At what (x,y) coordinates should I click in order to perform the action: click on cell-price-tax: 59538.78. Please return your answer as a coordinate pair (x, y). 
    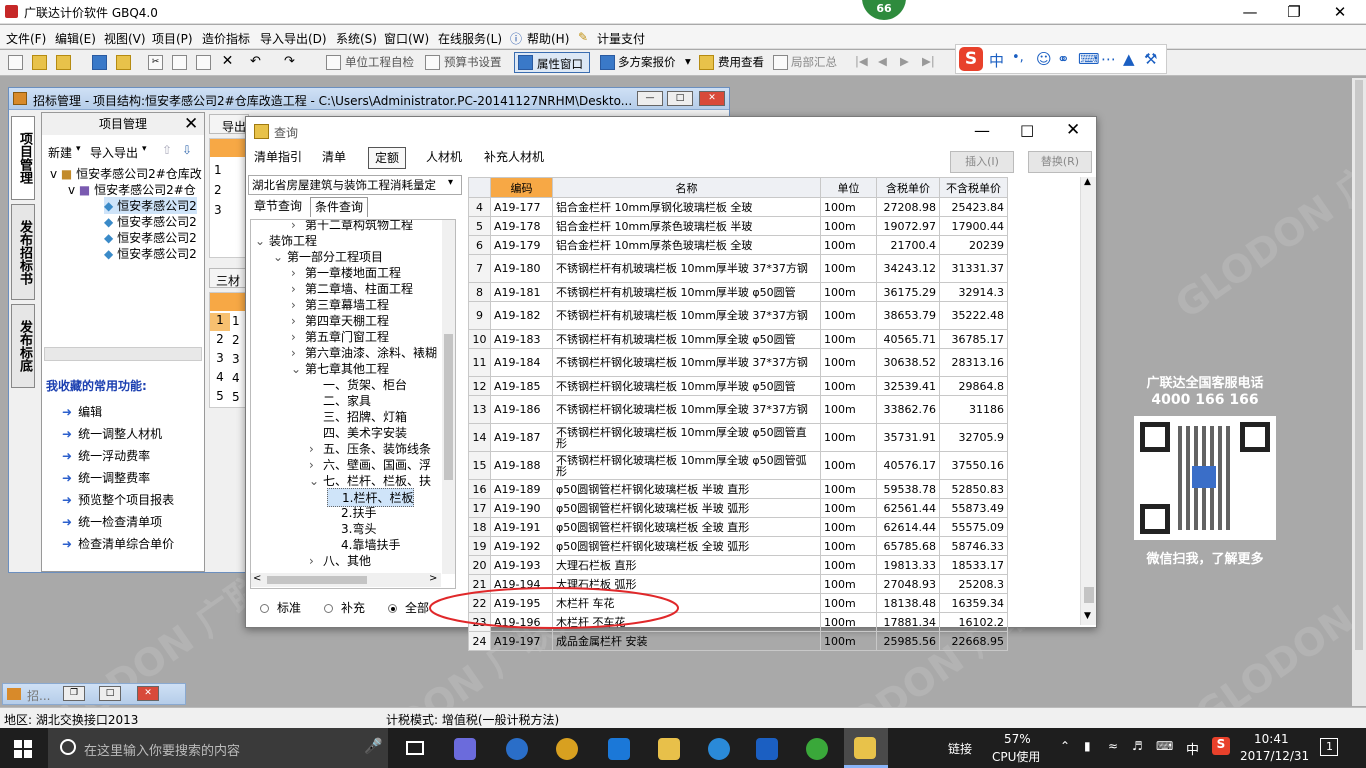
    Looking at the image, I should click on (908, 489).